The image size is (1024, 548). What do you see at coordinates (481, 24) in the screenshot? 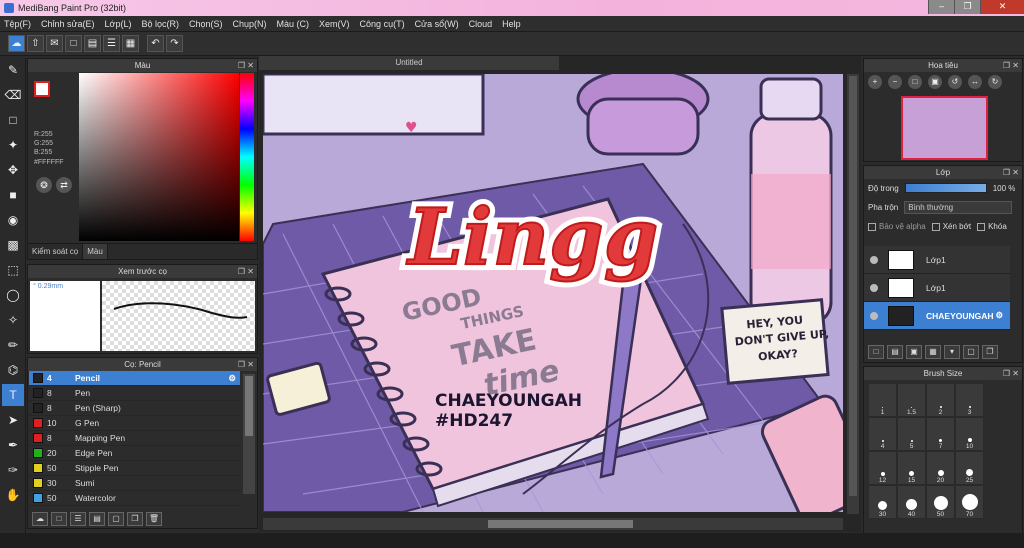
I see `menu-cloud: Cloud` at bounding box center [481, 24].